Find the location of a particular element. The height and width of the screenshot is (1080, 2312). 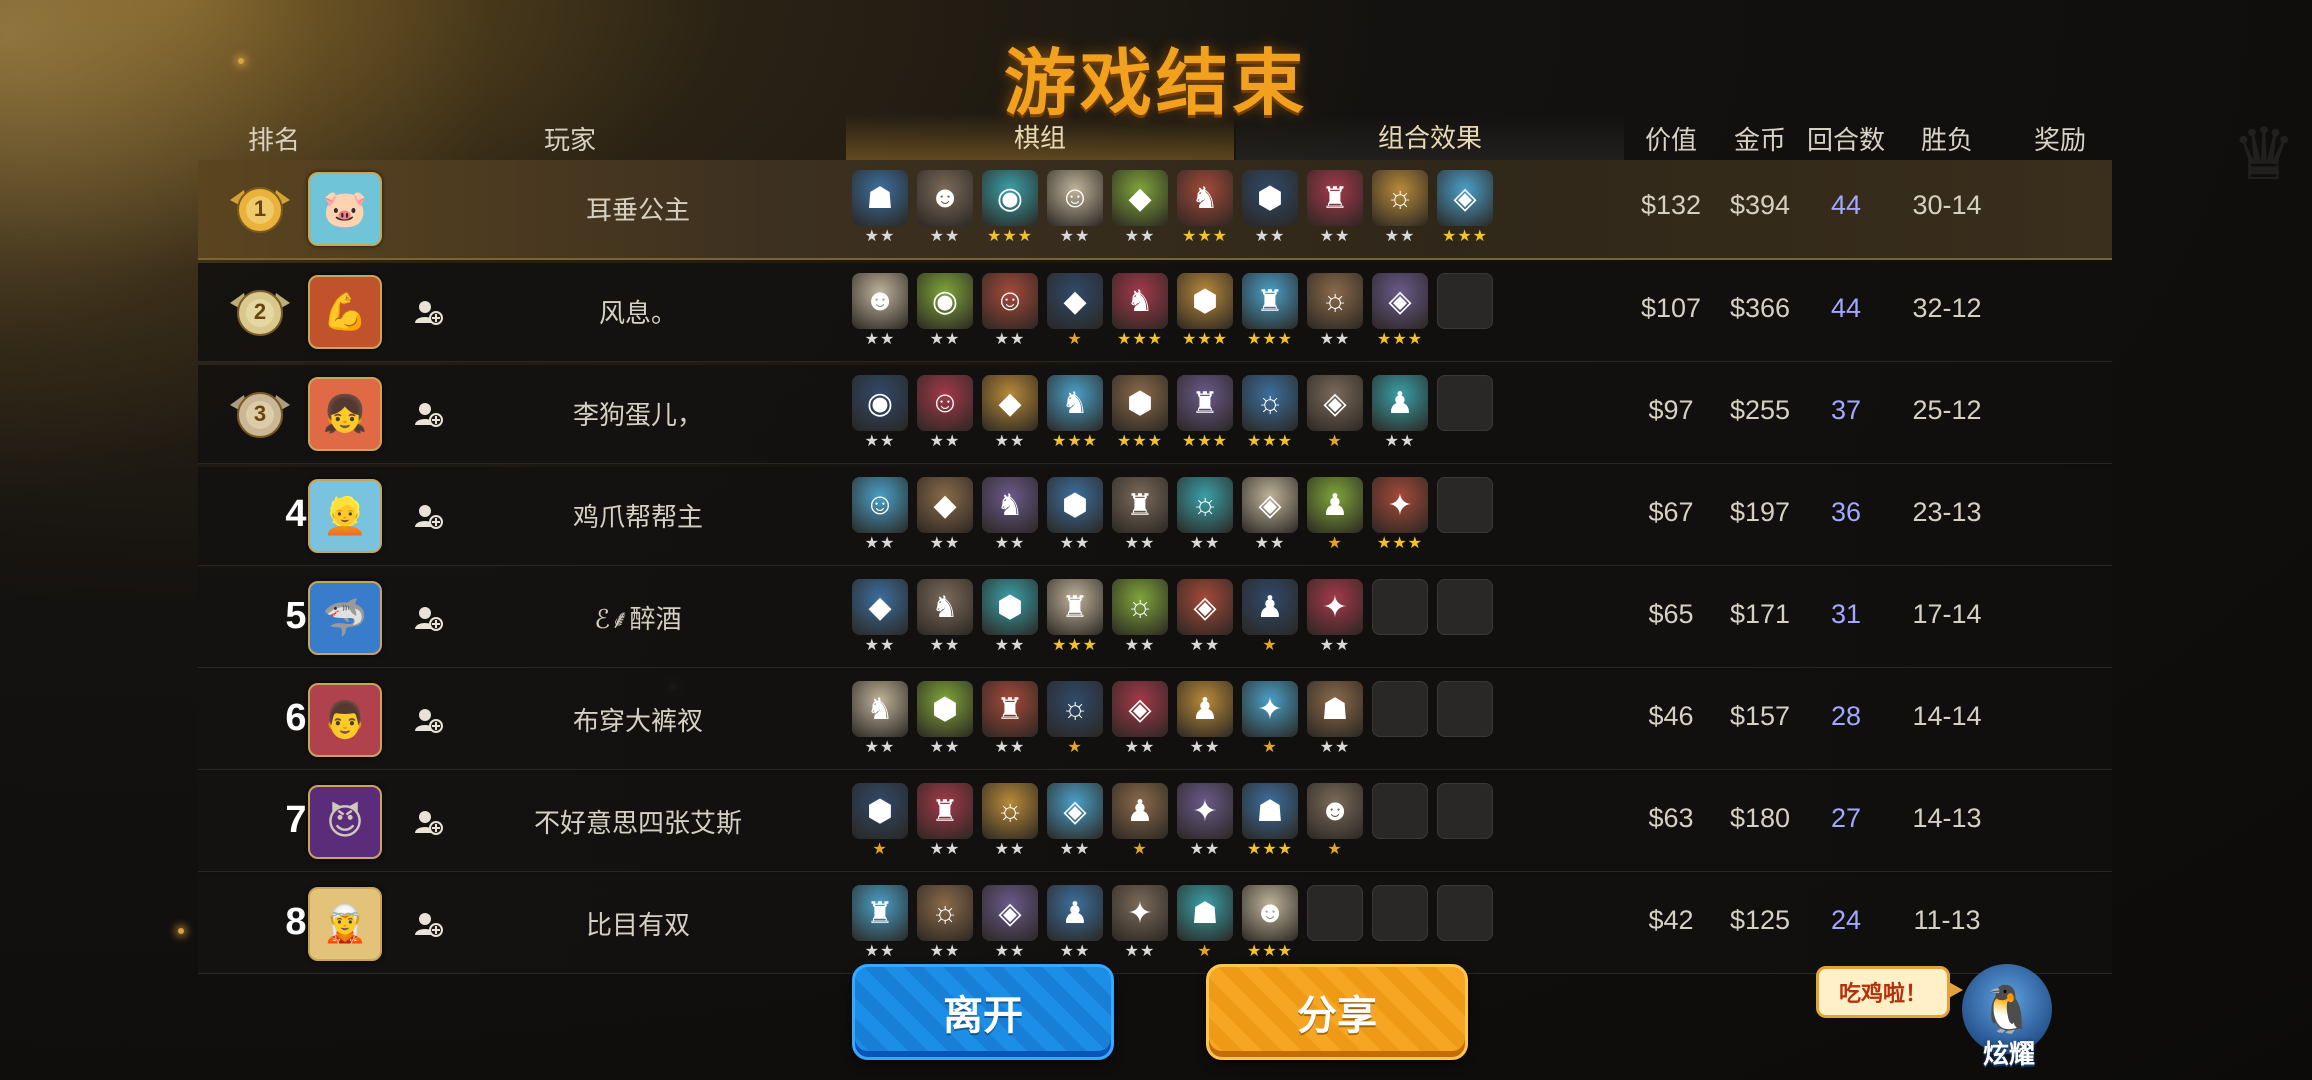

chess-piece-icon: ◈ ★ is located at coordinates (1335, 412).